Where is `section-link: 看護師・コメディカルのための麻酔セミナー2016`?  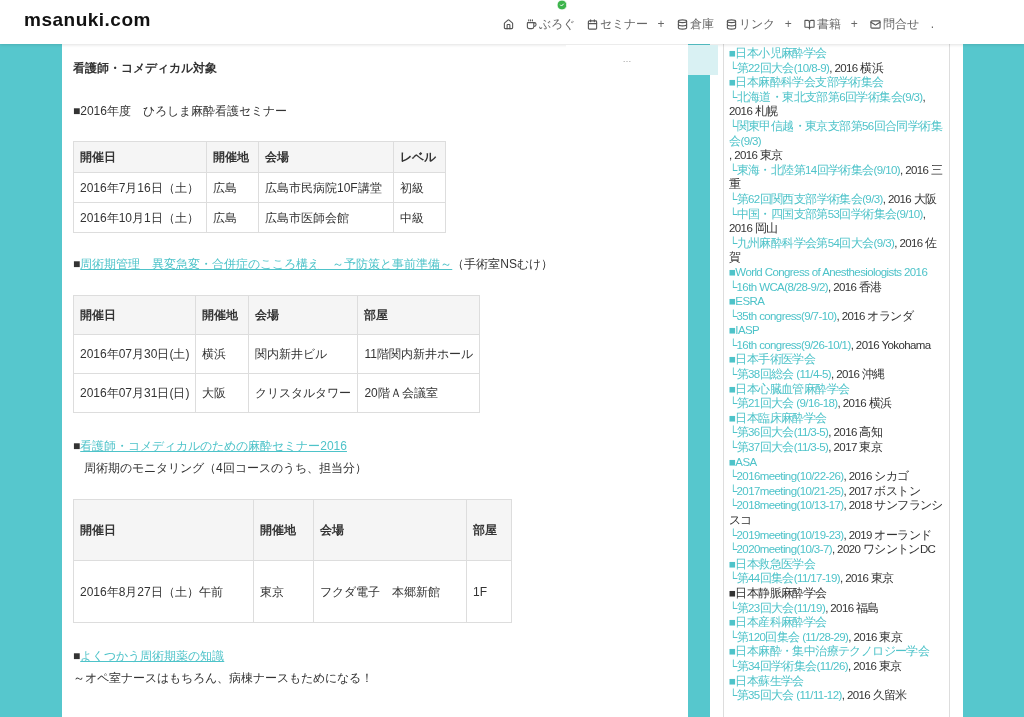
section-link: 看護師・コメディカルのための麻酔セミナー2016 is located at coordinates (213, 446).